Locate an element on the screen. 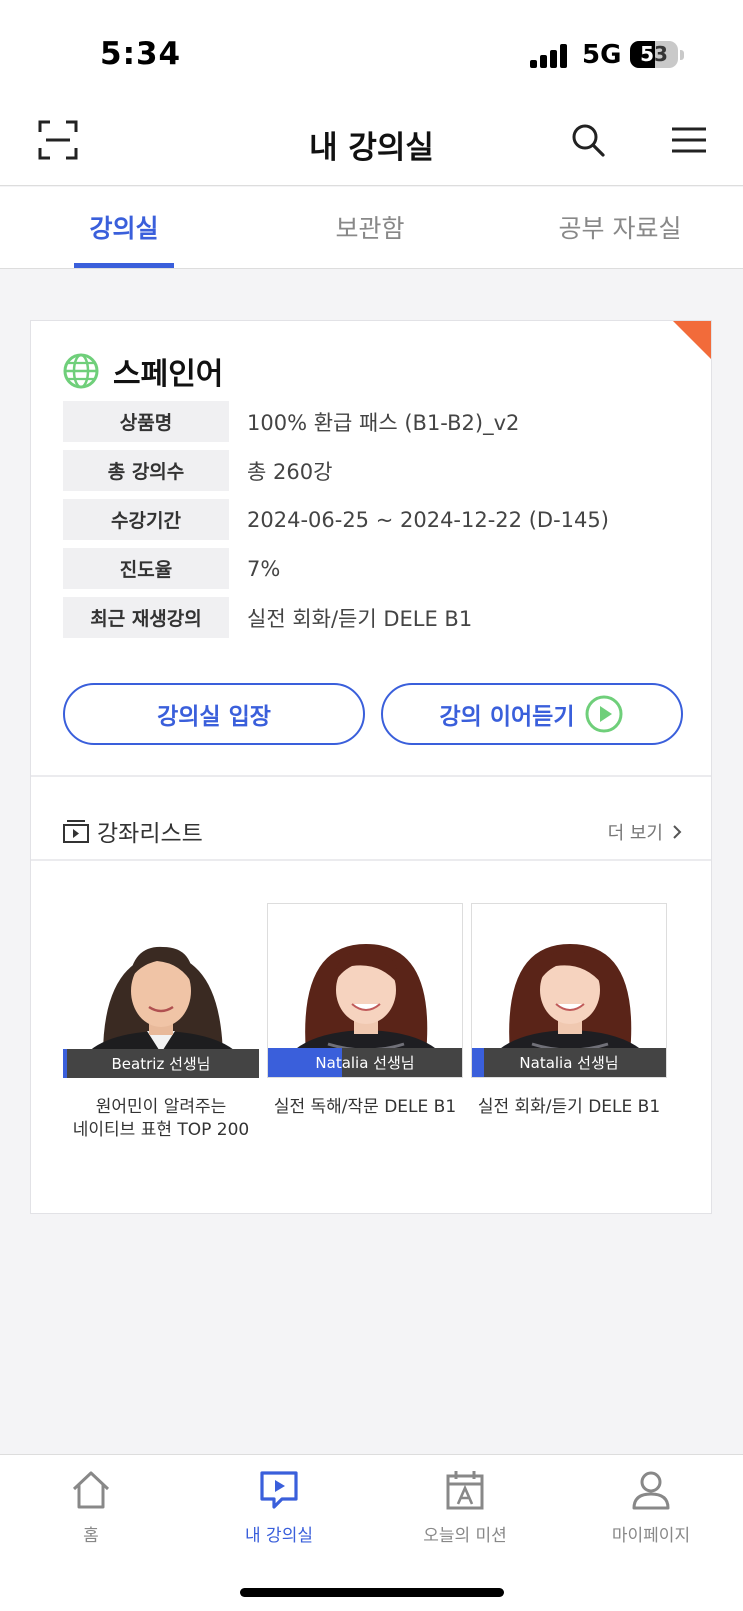 This screenshot has height=1611, width=743. course-thumbnail: Beatriz 선생님 is located at coordinates (161, 990).